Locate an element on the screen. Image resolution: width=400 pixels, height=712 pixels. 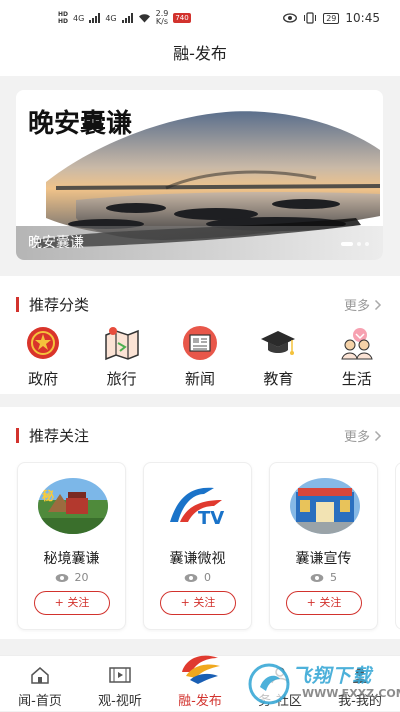
category-list: 政府 旅行 新闻 教育 生活 is located at coordinates (200, 356).